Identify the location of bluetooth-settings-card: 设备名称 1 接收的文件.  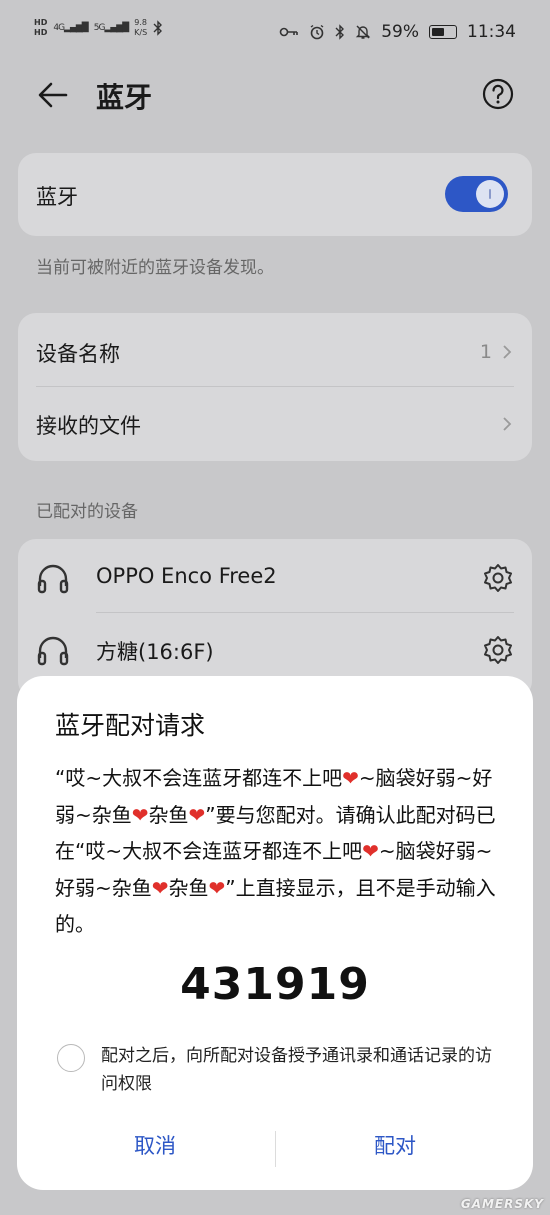
(275, 387).